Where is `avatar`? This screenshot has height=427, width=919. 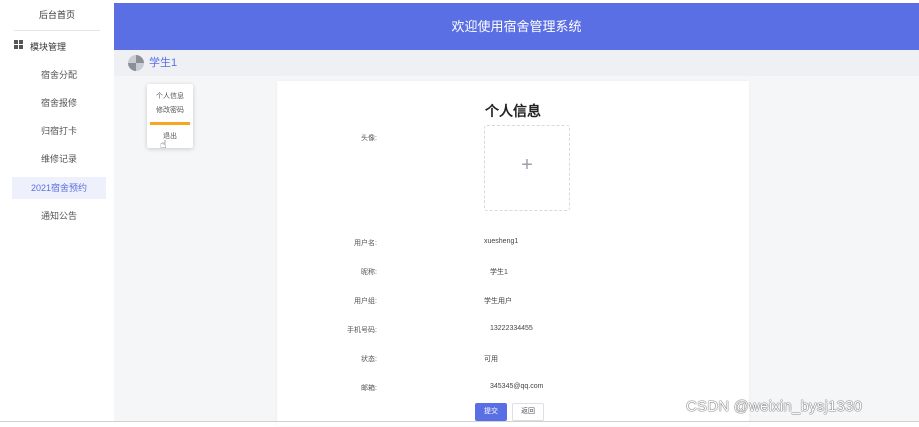
avatar is located at coordinates (136, 63).